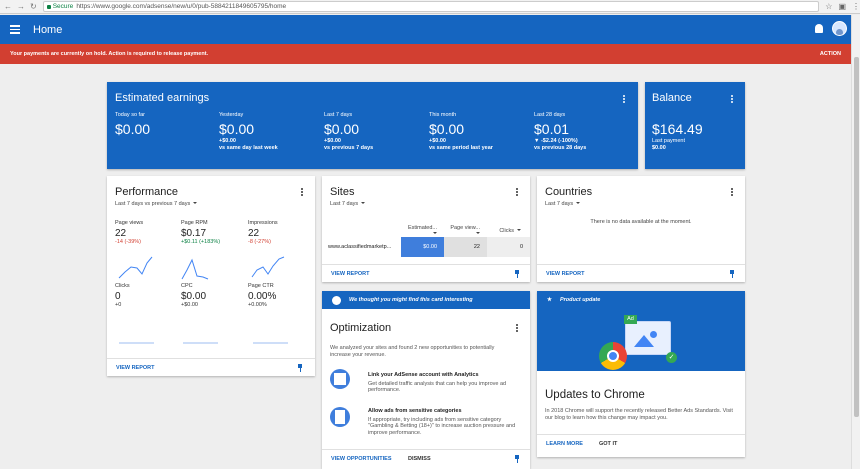 The width and height of the screenshot is (860, 469). Describe the element at coordinates (135, 368) in the screenshot. I see `performance-view-report-link: VIEW REPORT` at that location.